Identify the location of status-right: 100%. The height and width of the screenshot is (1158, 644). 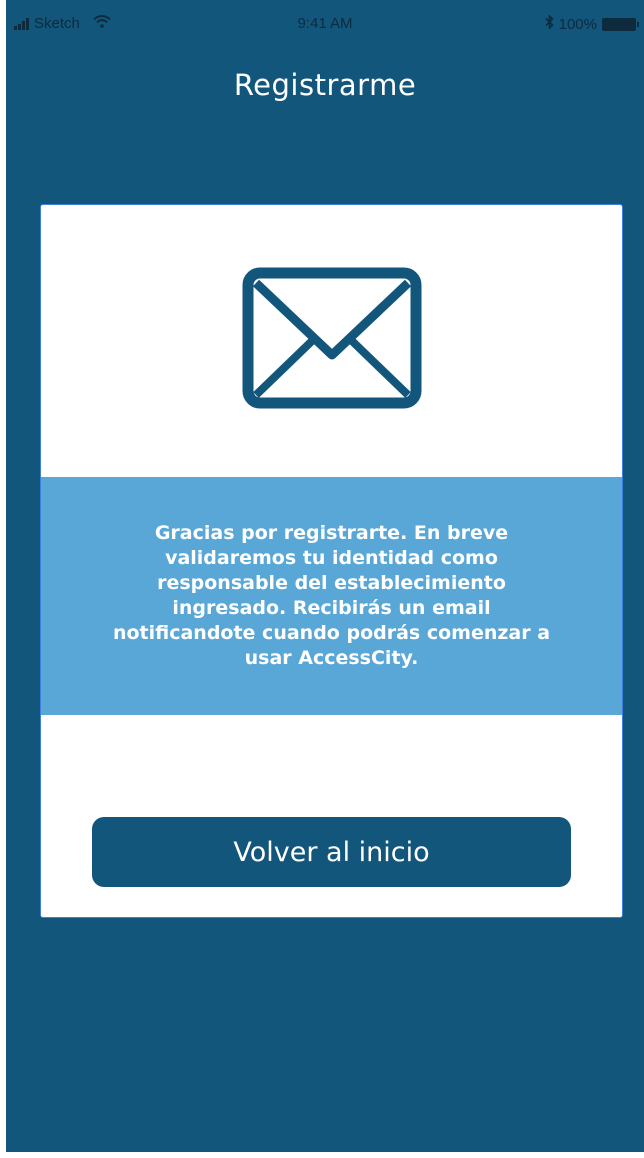
(592, 23).